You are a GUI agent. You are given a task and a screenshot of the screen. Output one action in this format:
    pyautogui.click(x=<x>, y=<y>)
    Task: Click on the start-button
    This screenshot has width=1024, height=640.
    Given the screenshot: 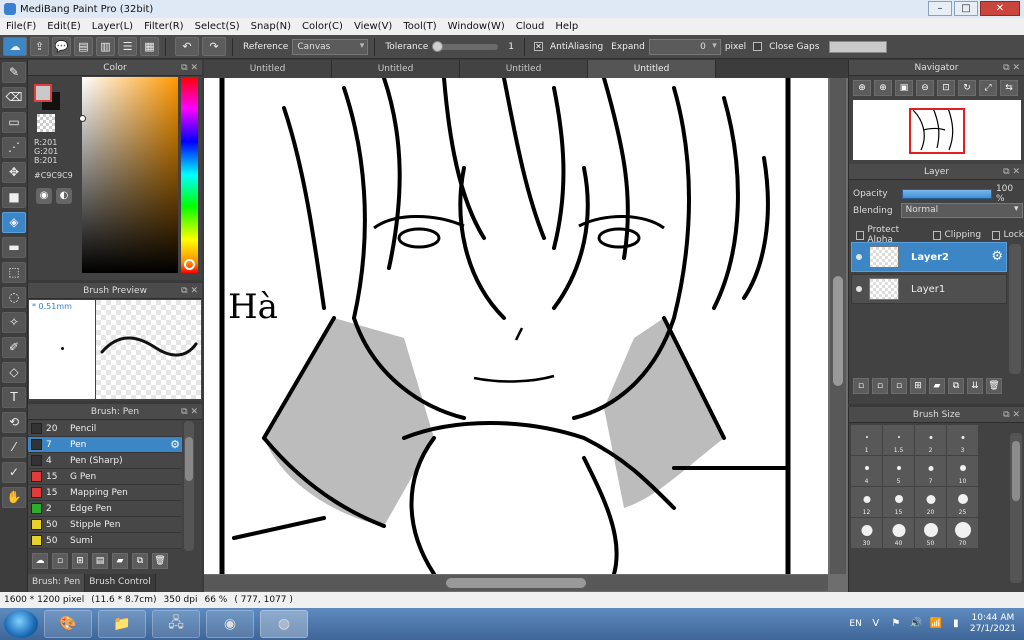 What is the action you would take?
    pyautogui.click(x=21, y=624)
    